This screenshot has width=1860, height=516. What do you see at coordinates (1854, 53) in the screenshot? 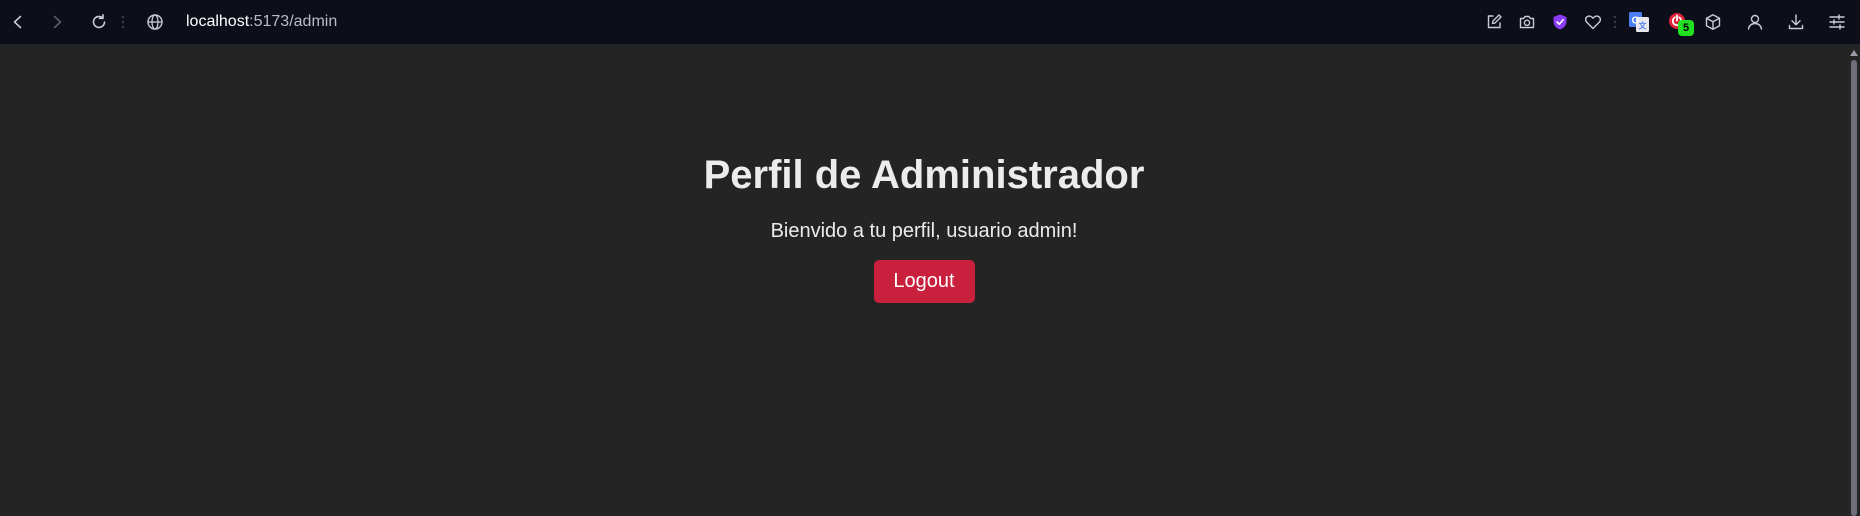
I see `scroll-up-arrow-icon` at bounding box center [1854, 53].